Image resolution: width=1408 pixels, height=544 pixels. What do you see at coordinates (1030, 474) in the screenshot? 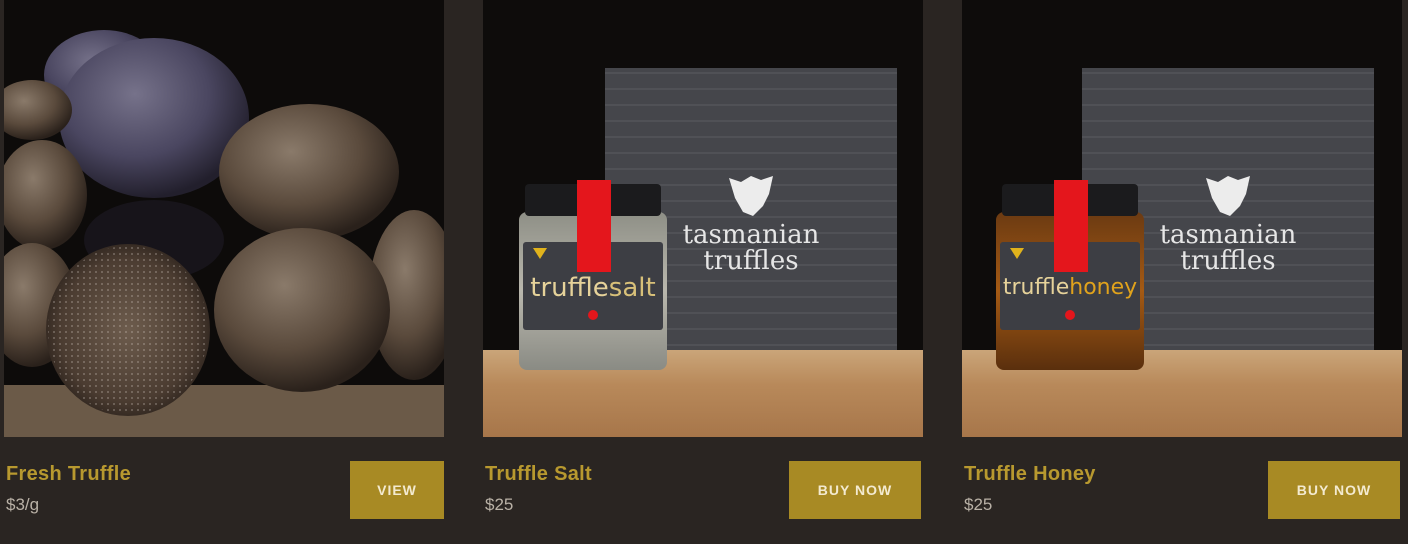
I see `product-title: Truffle Honey` at bounding box center [1030, 474].